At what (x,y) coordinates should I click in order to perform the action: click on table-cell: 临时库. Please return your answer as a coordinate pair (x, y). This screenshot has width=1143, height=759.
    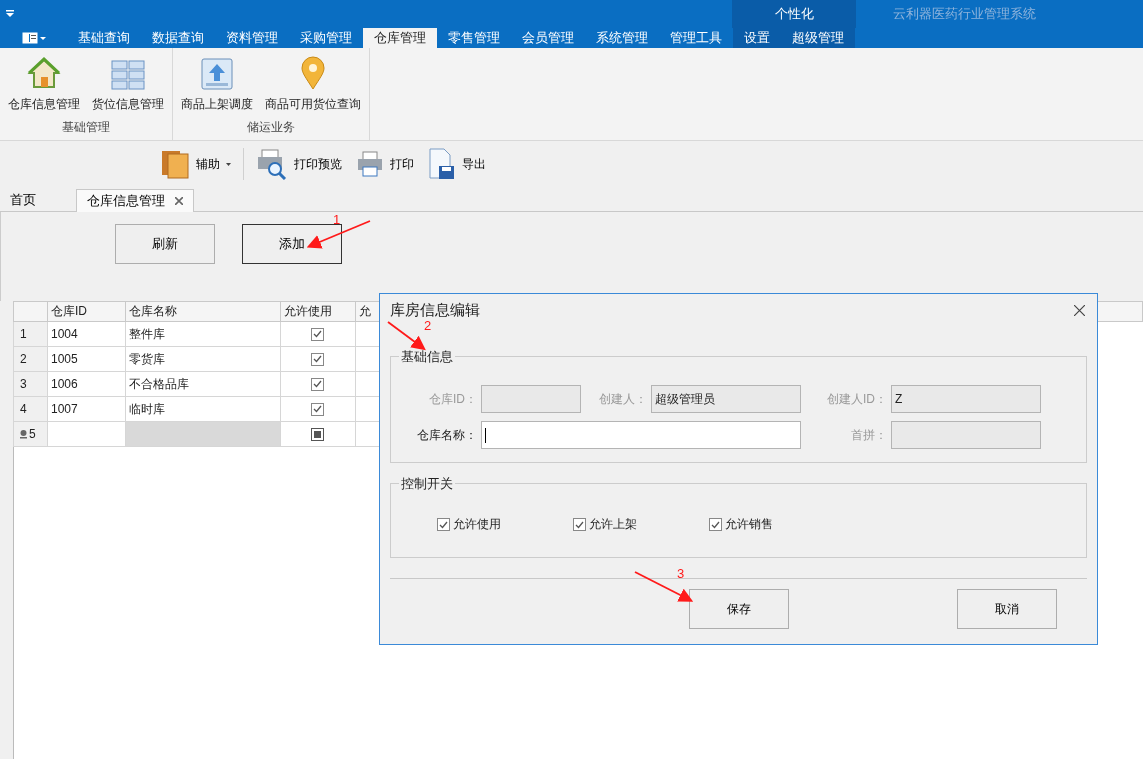
    Looking at the image, I should click on (203, 409).